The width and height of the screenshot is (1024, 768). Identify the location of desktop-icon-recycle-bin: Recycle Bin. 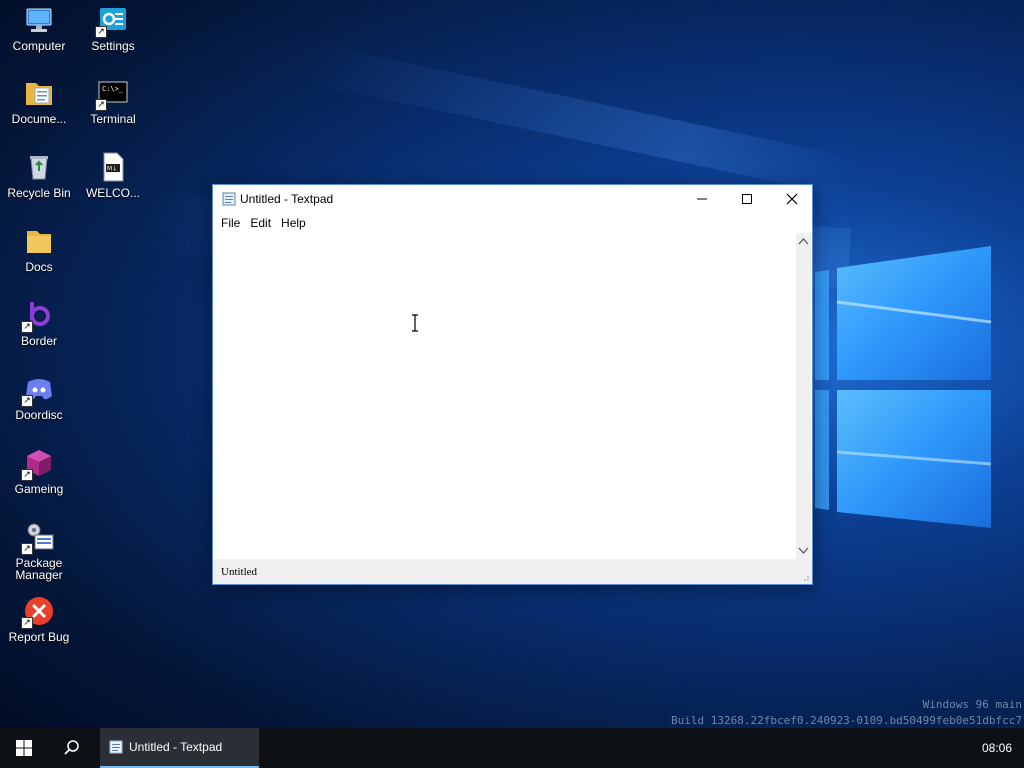
(39, 175).